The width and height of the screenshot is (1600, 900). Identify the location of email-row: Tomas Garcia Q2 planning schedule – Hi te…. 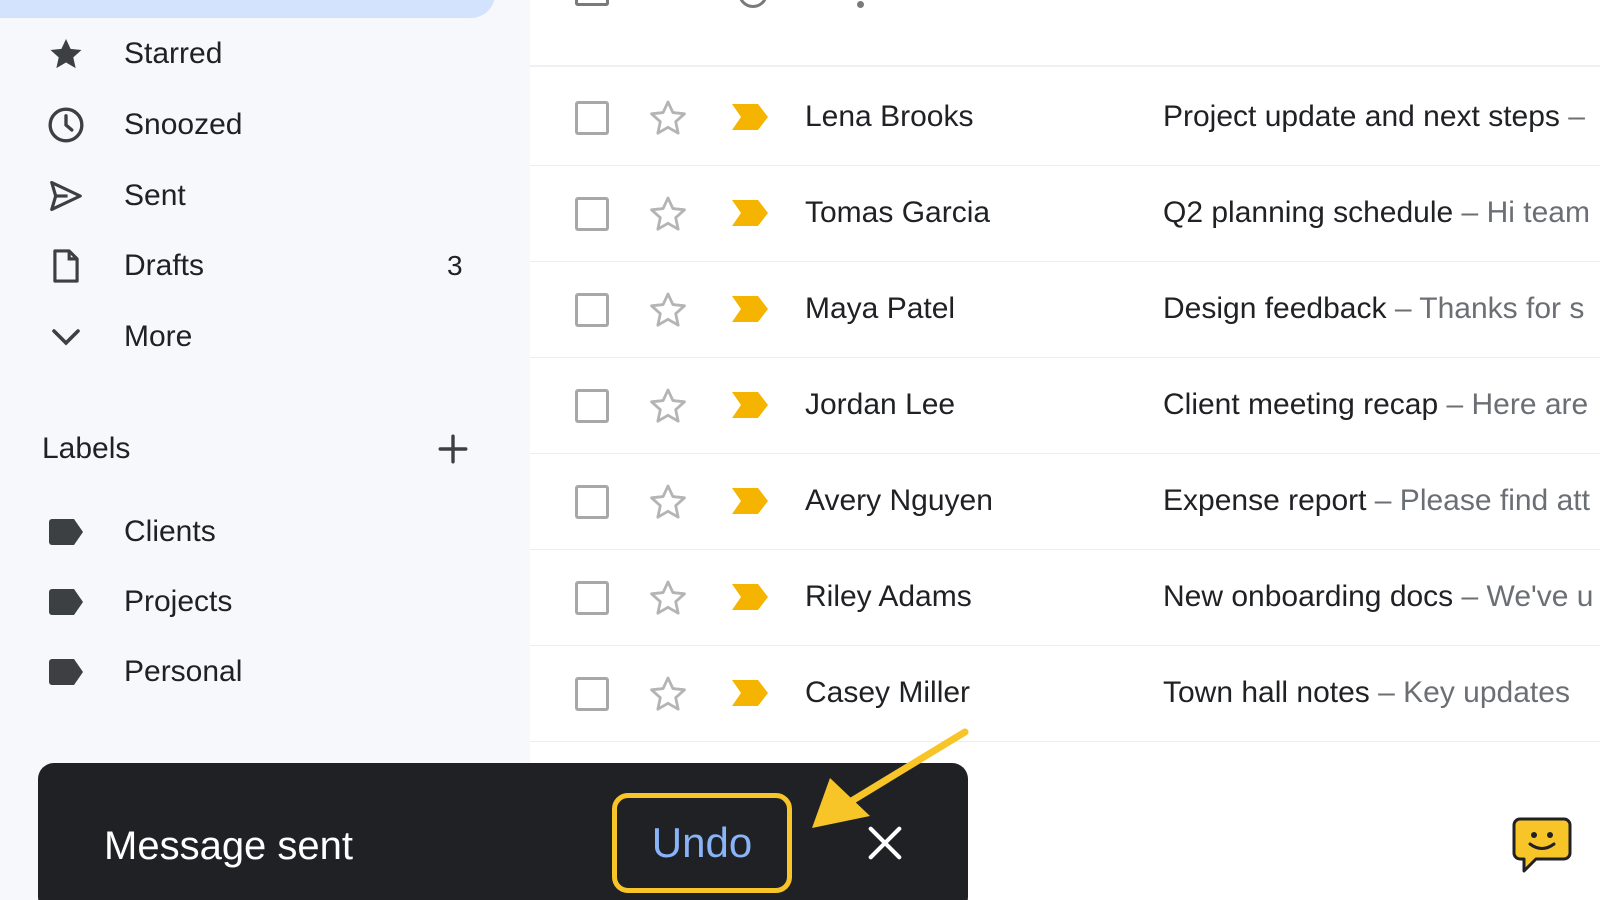
(1065, 213).